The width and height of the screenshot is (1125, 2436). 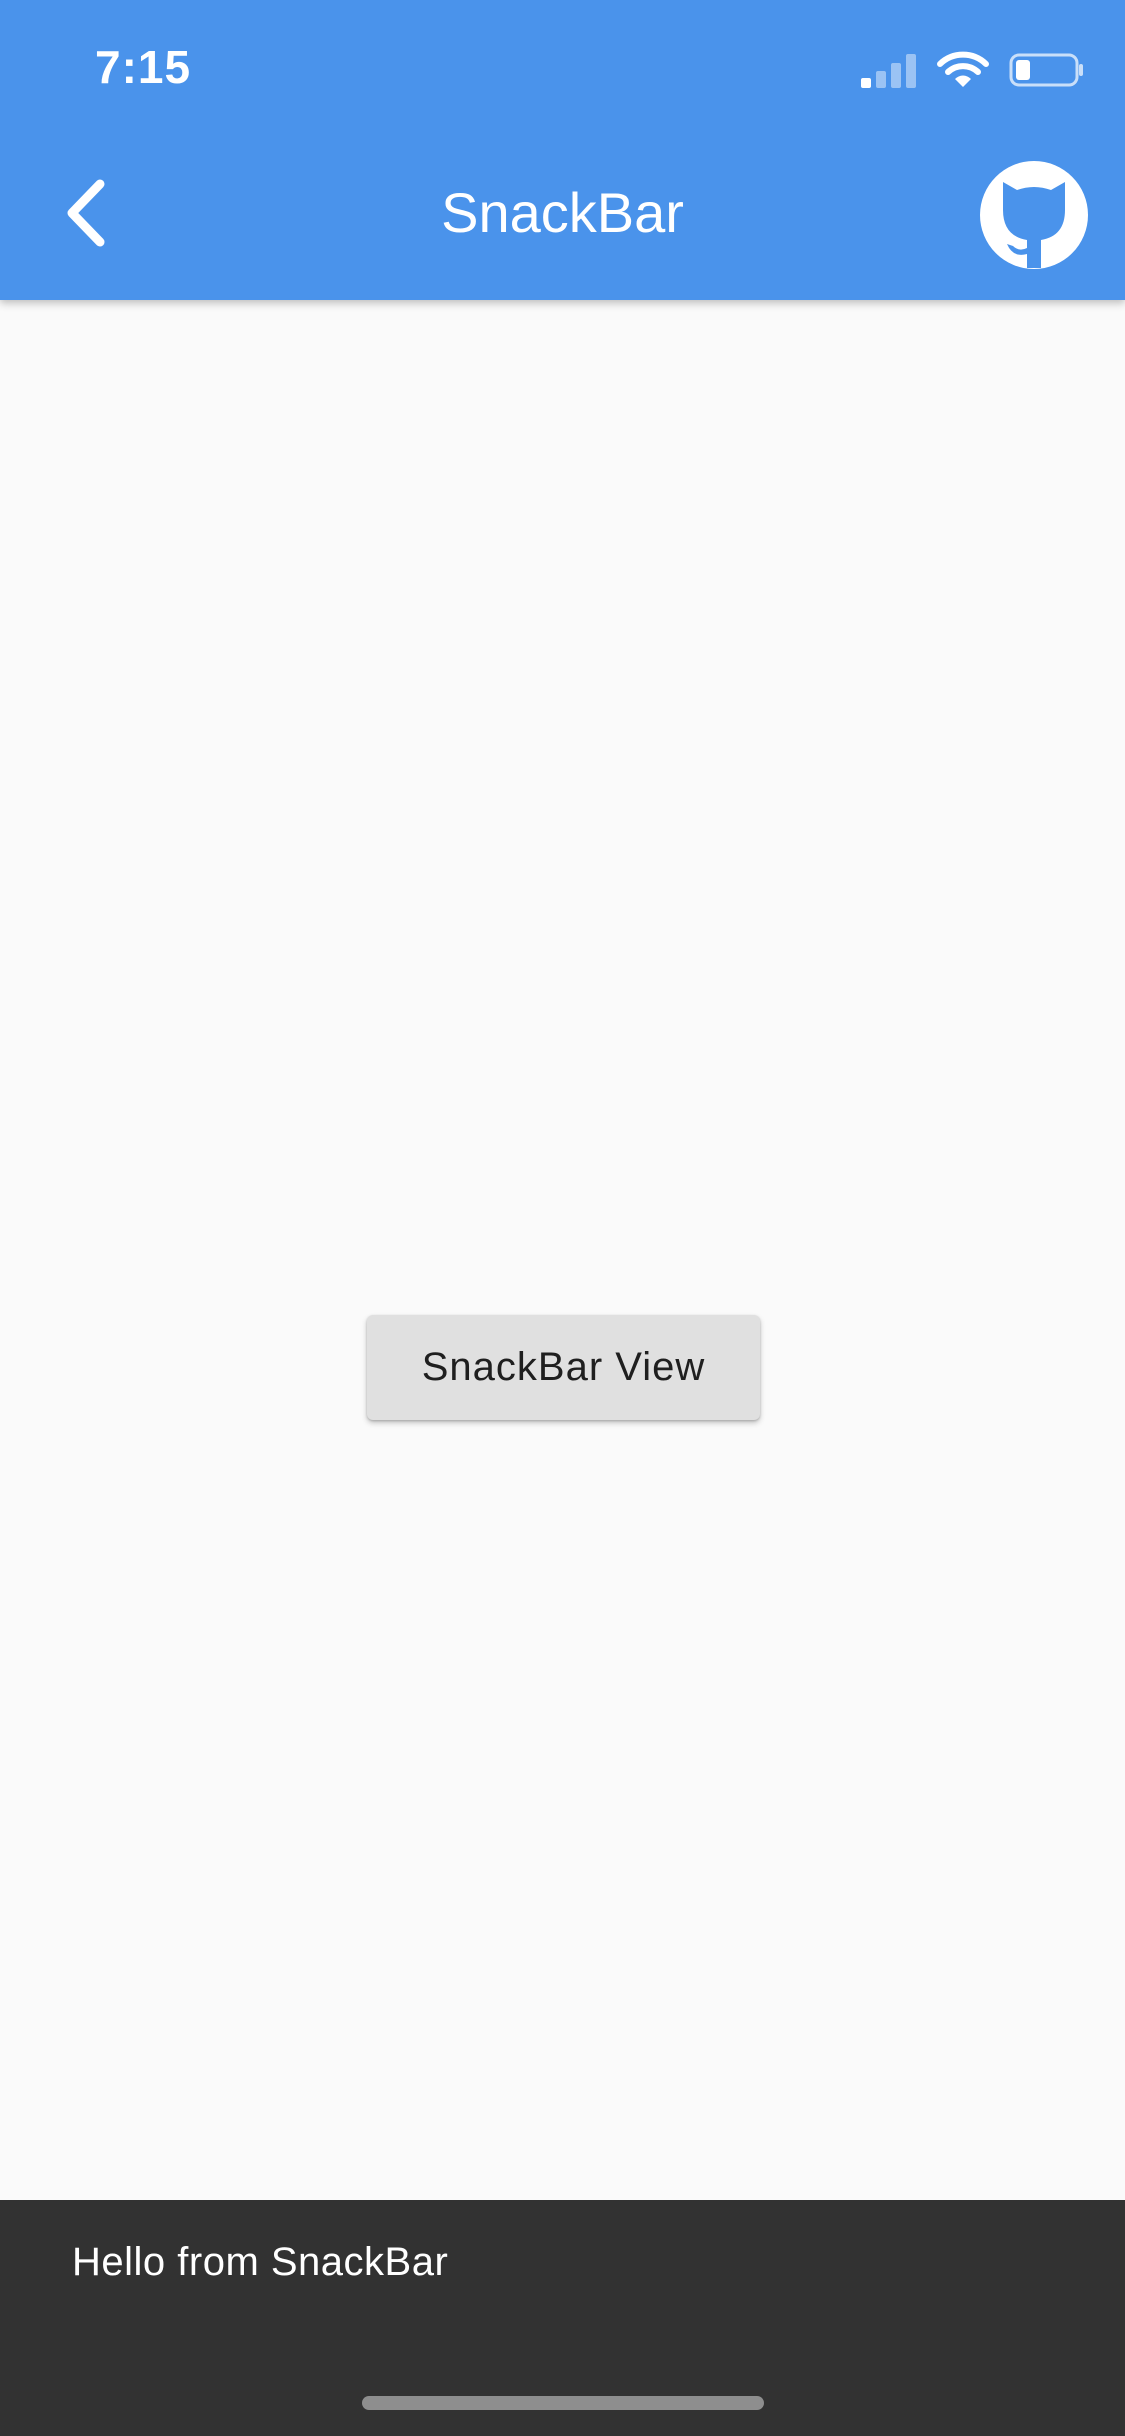 What do you see at coordinates (889, 70) in the screenshot?
I see `cellular-signal-icon` at bounding box center [889, 70].